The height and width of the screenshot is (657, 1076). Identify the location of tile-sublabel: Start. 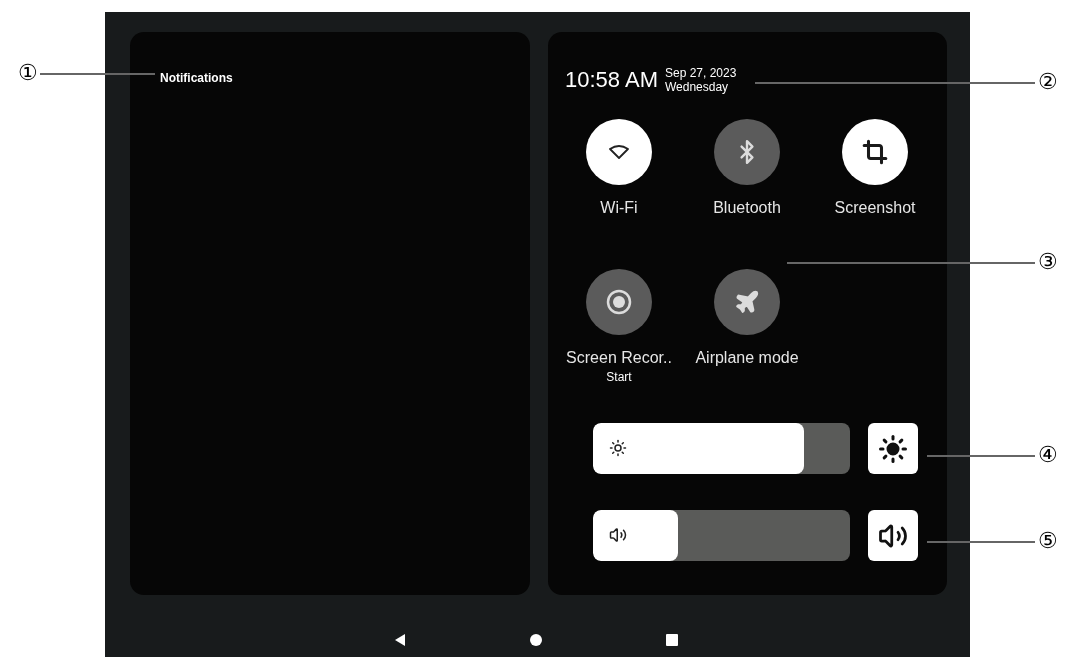
(619, 377).